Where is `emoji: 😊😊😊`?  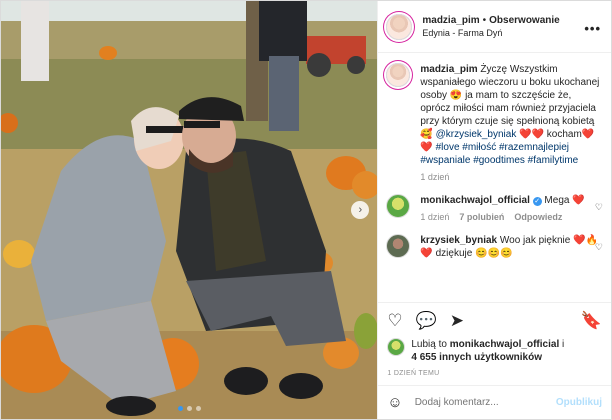
emoji: 😊😊😊 is located at coordinates (494, 253).